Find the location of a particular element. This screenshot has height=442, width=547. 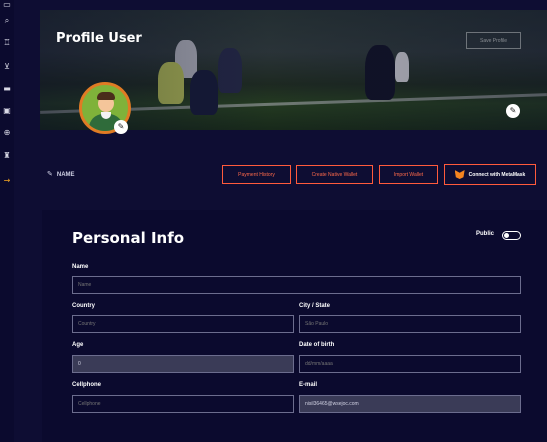

connect-metamask-button: Connect with MetaMask is located at coordinates (490, 174).